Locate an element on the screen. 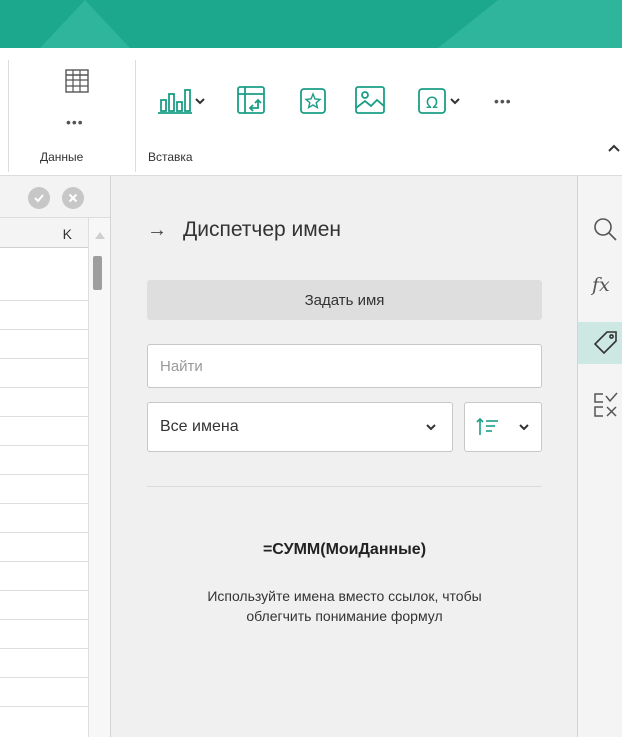 The width and height of the screenshot is (622, 737). hint-line: Используйте имена вместо ссылок, чтобы is located at coordinates (344, 596).